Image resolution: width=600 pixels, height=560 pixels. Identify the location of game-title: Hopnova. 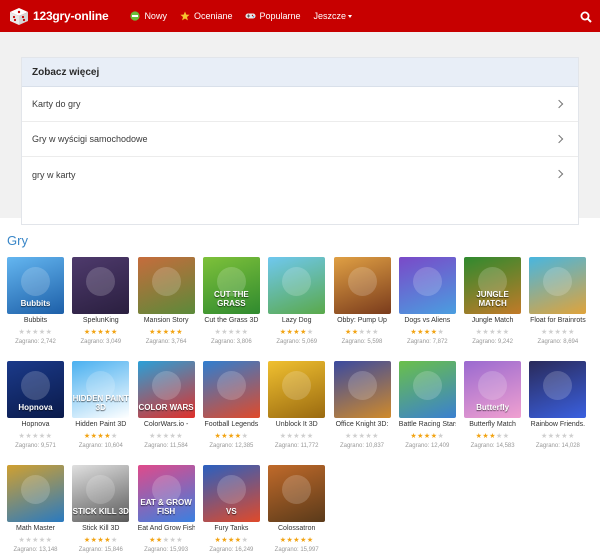
(35, 425).